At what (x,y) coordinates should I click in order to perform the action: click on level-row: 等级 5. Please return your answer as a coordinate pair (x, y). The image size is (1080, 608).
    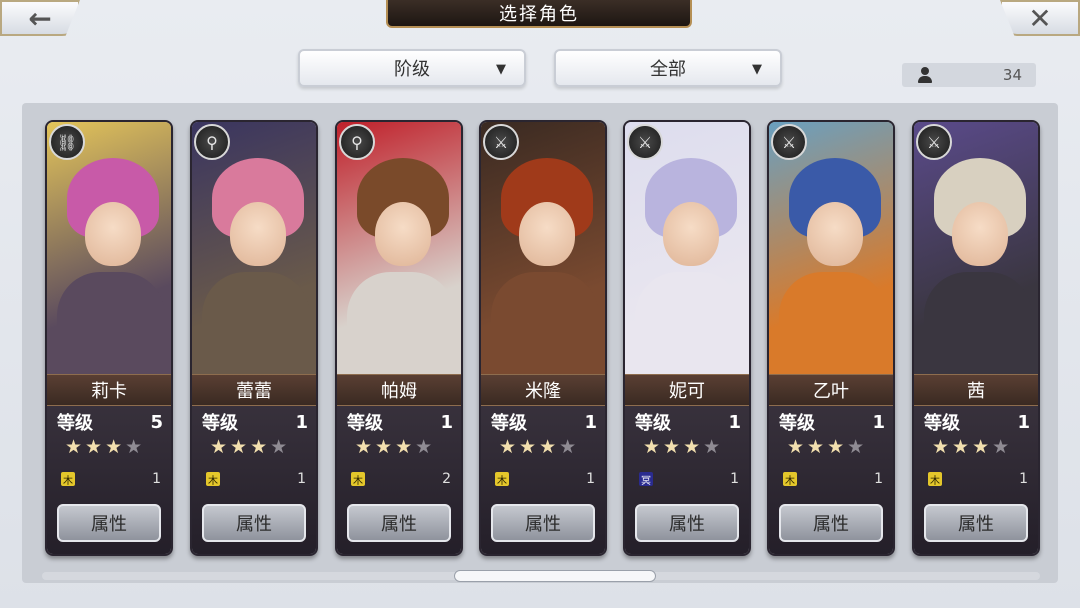
    Looking at the image, I should click on (110, 422).